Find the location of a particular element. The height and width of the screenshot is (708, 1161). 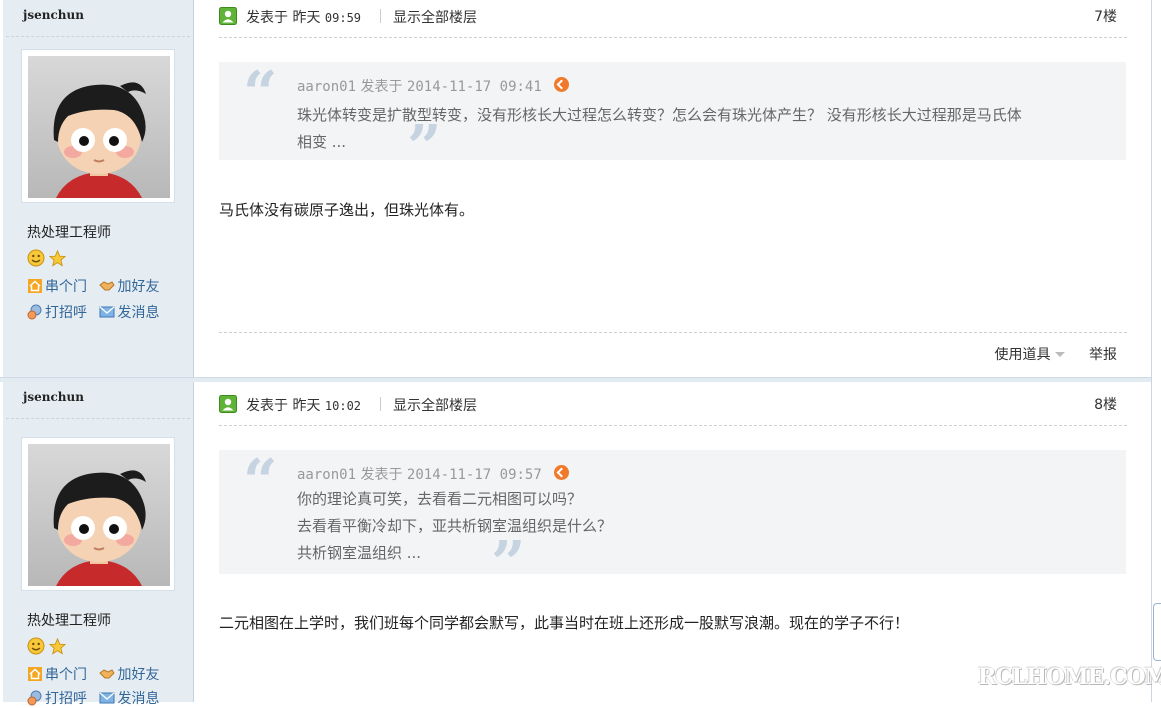

floor-number: 7楼 is located at coordinates (1105, 16).